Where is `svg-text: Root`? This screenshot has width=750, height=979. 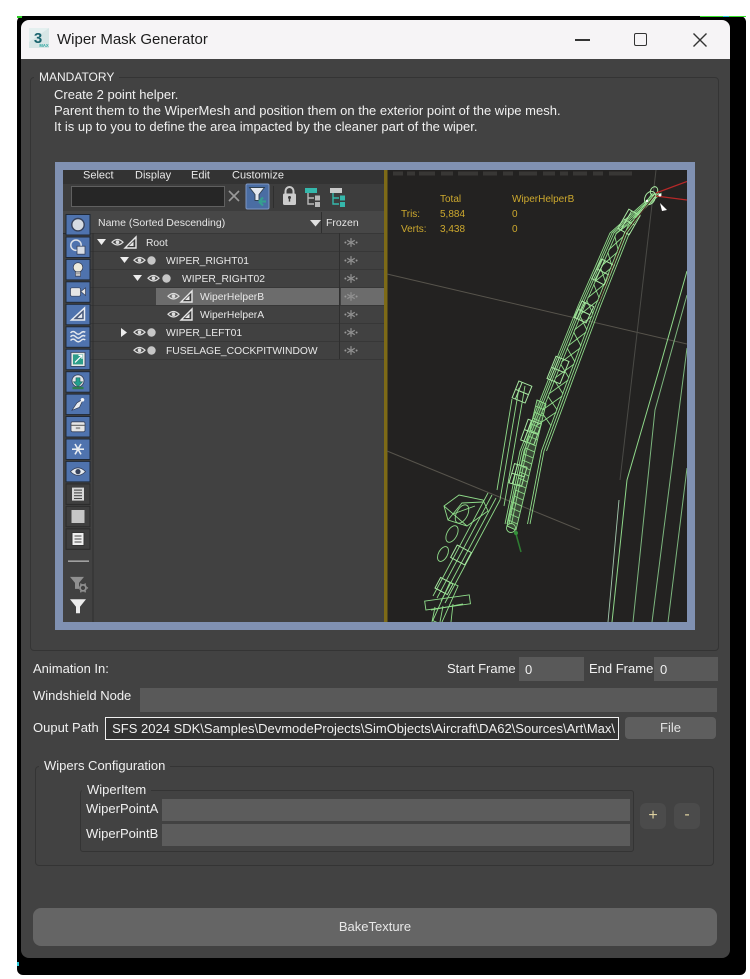 svg-text: Root is located at coordinates (157, 243).